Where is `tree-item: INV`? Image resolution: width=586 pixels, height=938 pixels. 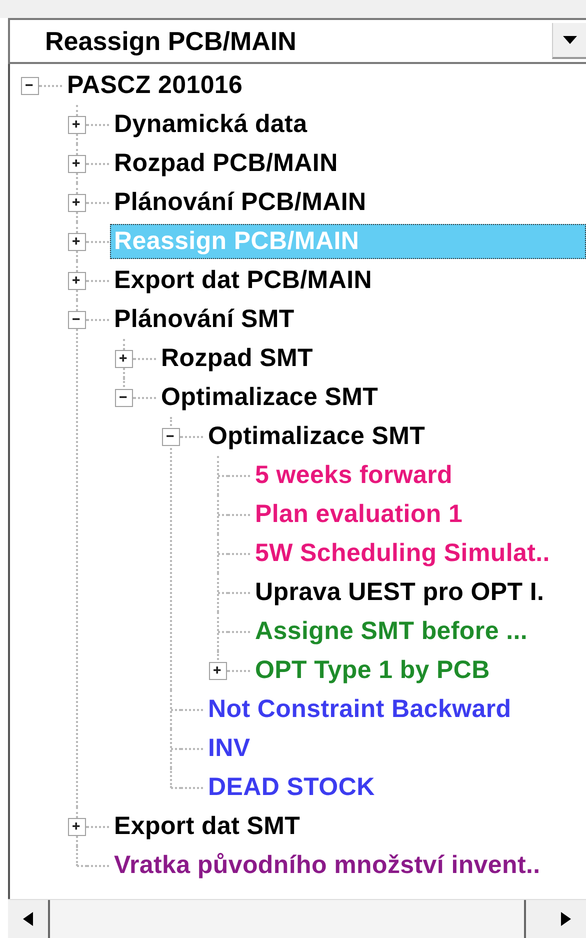
tree-item: INV is located at coordinates (229, 748).